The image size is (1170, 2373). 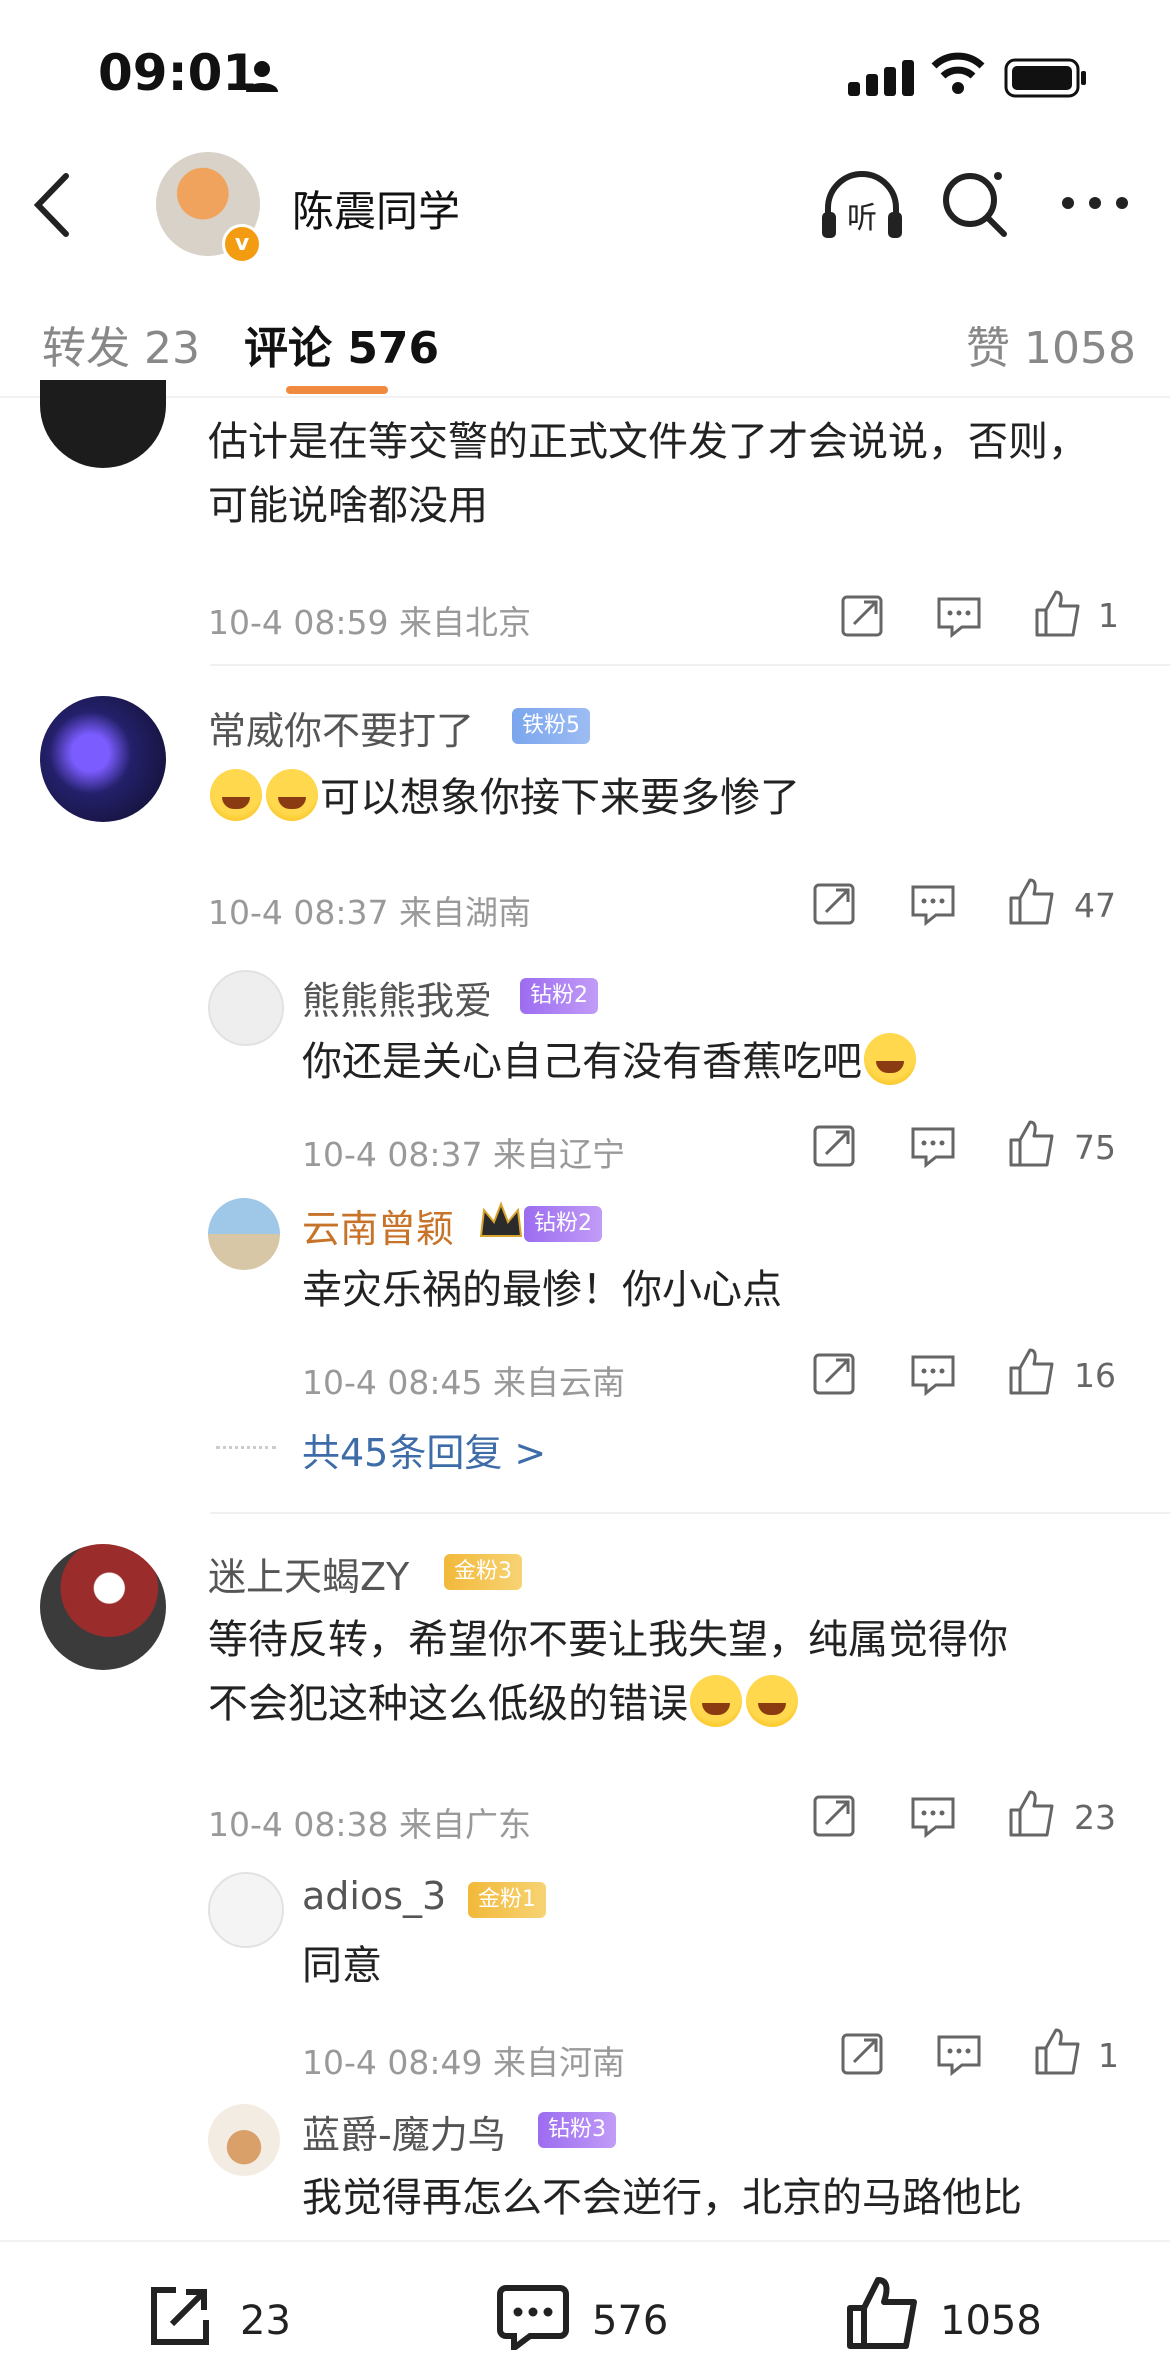 I want to click on username: adios_3, so click(x=374, y=1896).